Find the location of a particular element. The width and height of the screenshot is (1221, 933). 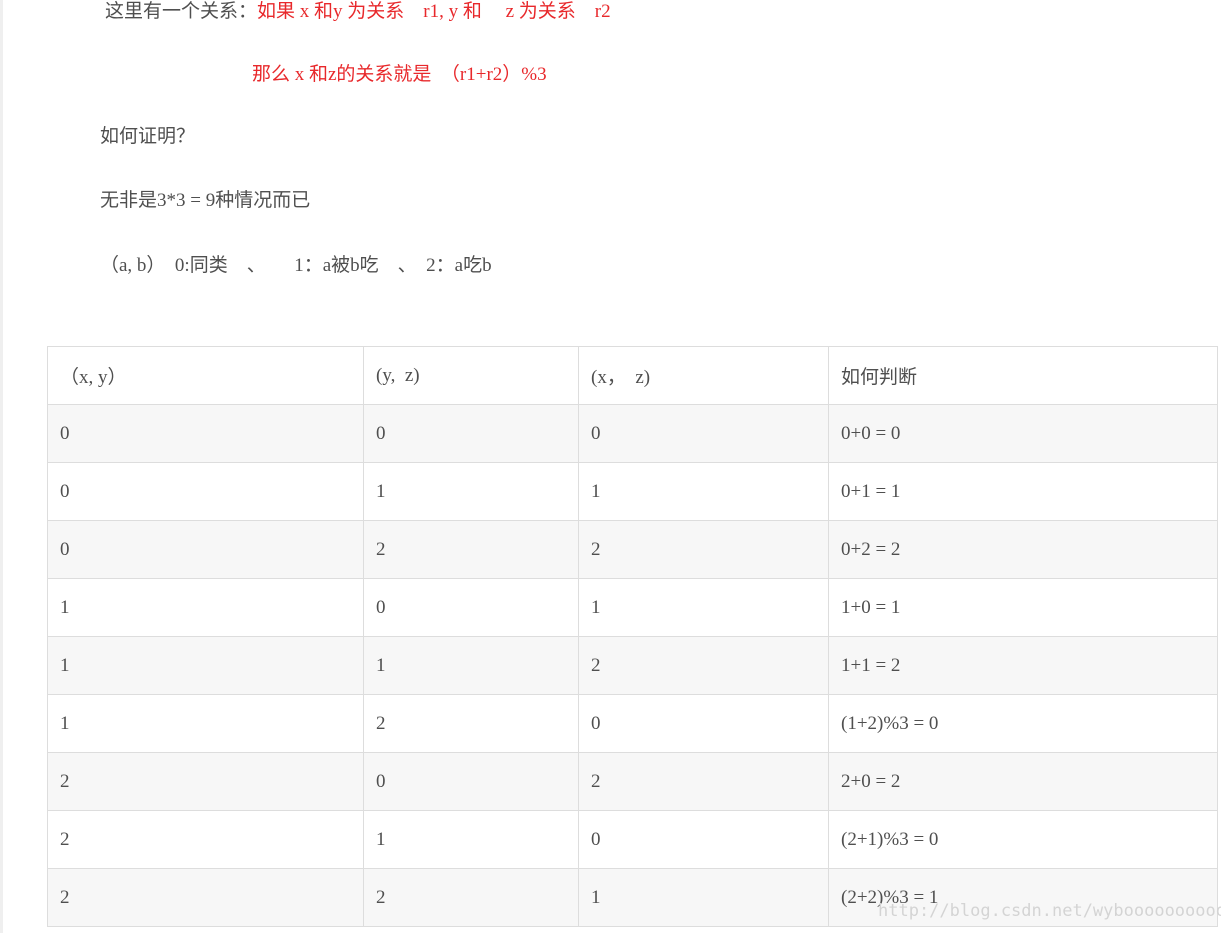

header-yz: (y, z) is located at coordinates (471, 375).